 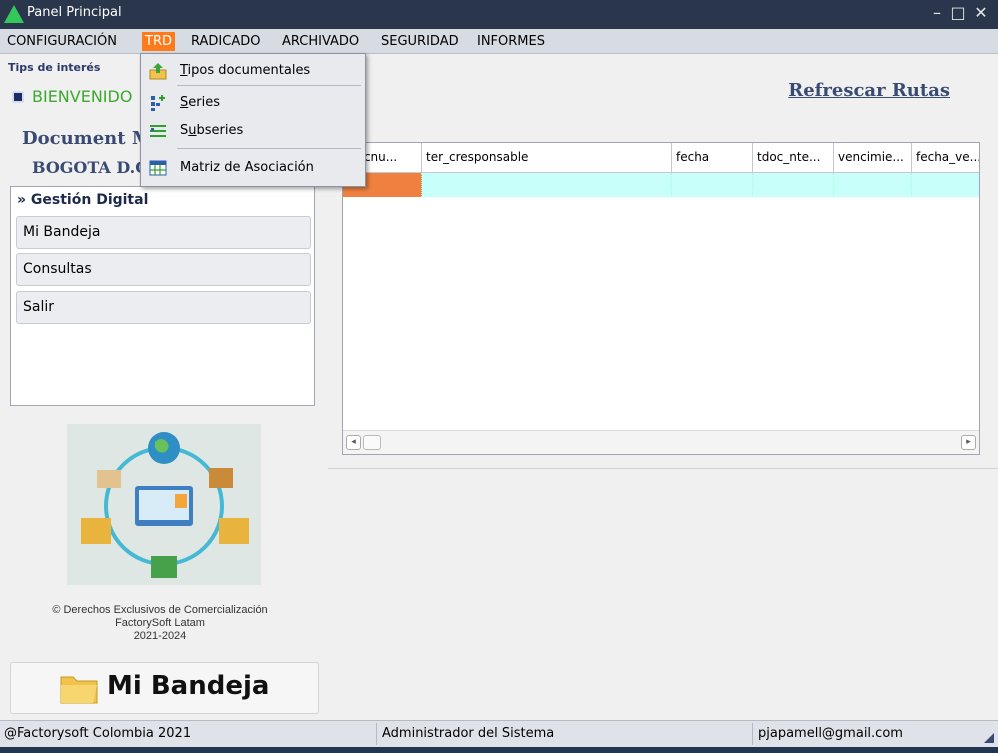 What do you see at coordinates (158, 71) in the screenshot?
I see `document-upload-icon` at bounding box center [158, 71].